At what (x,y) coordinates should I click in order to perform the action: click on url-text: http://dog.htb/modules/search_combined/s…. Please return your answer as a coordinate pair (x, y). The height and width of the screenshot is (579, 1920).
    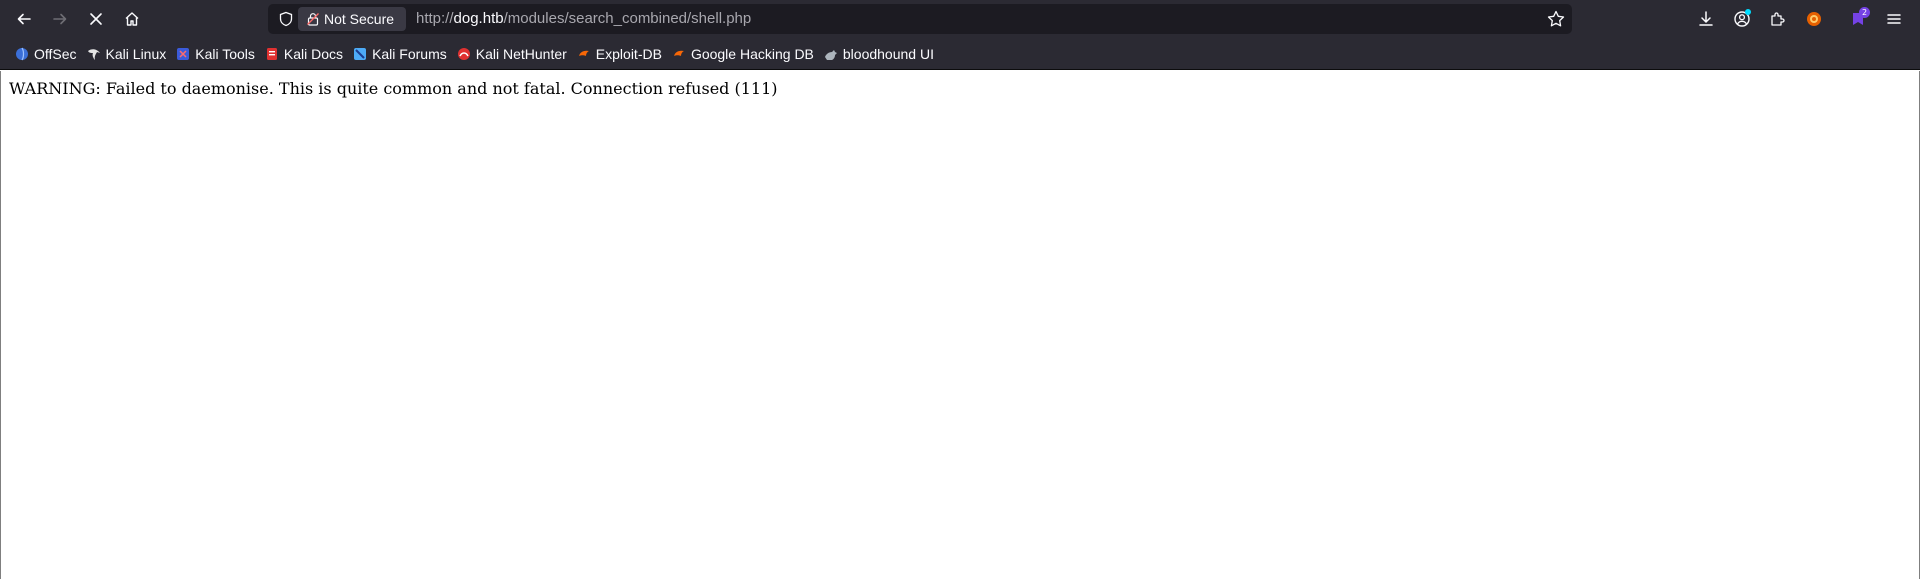
    Looking at the image, I should click on (583, 18).